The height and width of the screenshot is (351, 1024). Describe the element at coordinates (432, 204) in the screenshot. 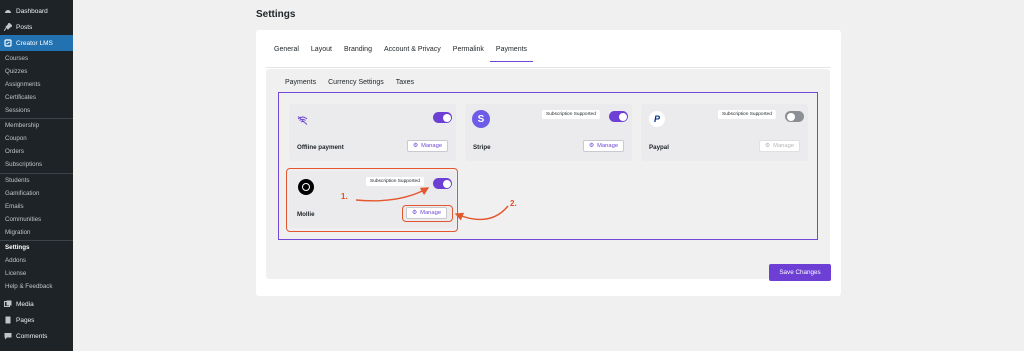

I see `annotation-arrows` at that location.